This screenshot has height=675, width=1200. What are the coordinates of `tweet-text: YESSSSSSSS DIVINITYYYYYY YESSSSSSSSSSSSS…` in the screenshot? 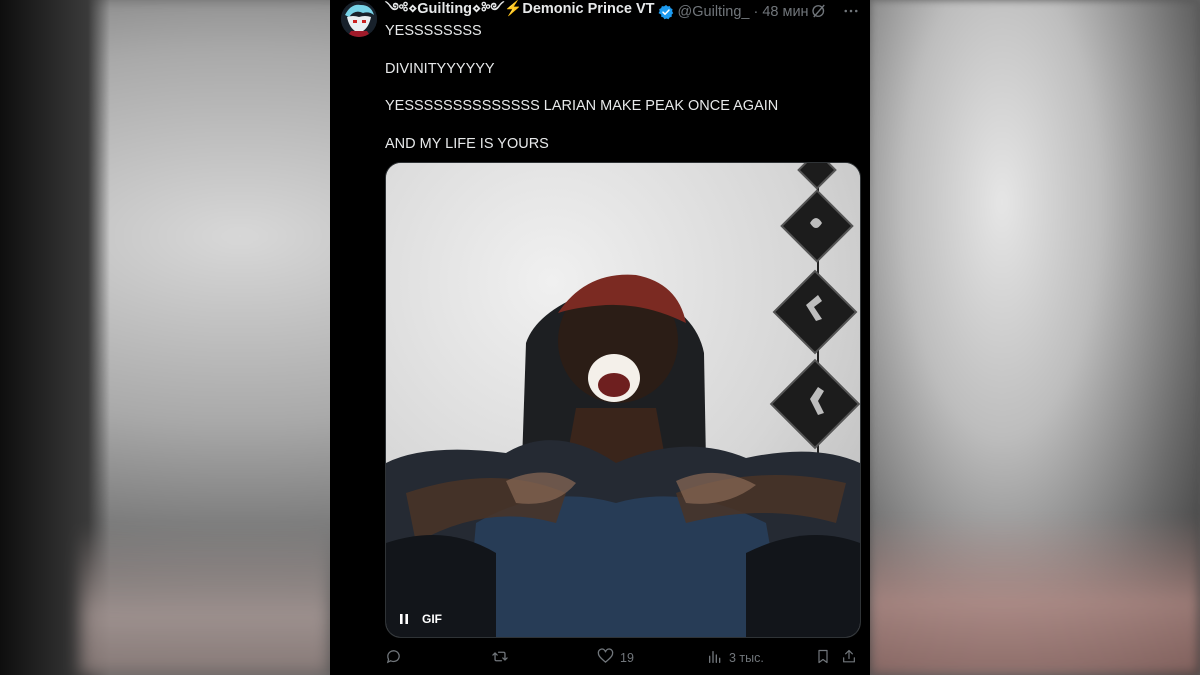 It's located at (620, 98).